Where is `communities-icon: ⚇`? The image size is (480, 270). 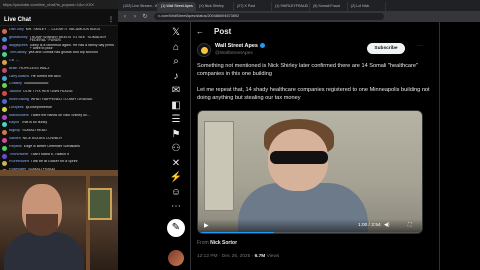
communities-icon: ⚇ is located at coordinates (176, 149).